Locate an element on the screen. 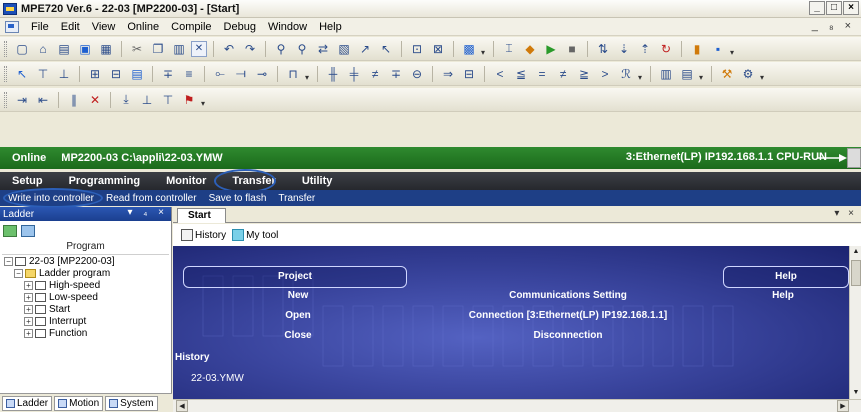 Image resolution: width=861 pixels, height=412 pixels. not-equal-icon: ≠ is located at coordinates (563, 74).